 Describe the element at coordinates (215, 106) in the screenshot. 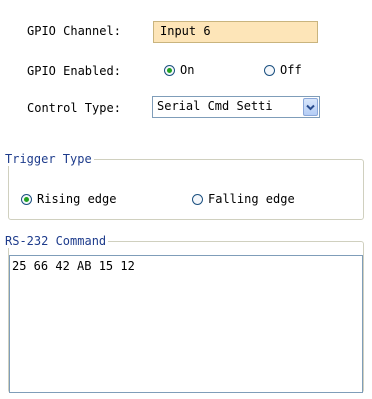

I see `control-type-value: Serial Cmd Setti` at that location.